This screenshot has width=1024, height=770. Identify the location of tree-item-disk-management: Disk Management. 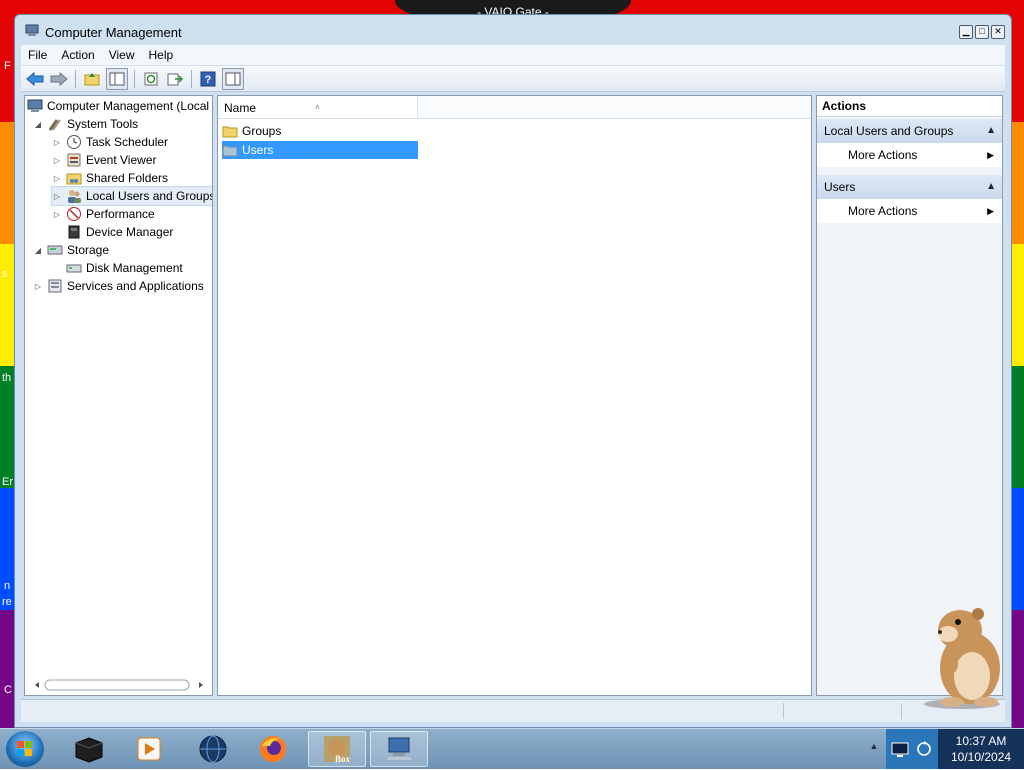
(124, 268).